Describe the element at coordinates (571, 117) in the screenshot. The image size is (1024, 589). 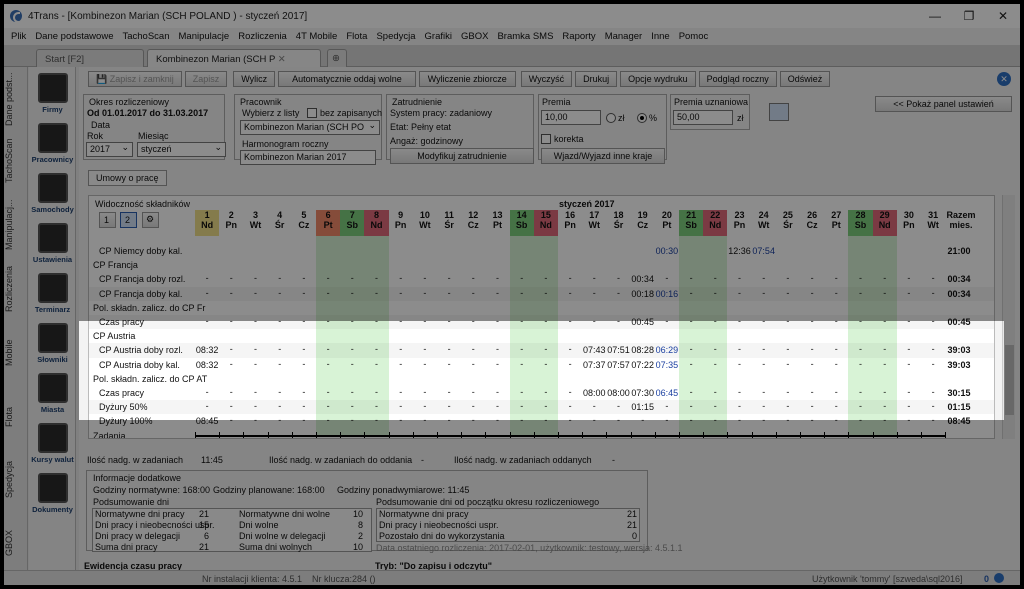
I see `bonus-input: 10,00` at that location.